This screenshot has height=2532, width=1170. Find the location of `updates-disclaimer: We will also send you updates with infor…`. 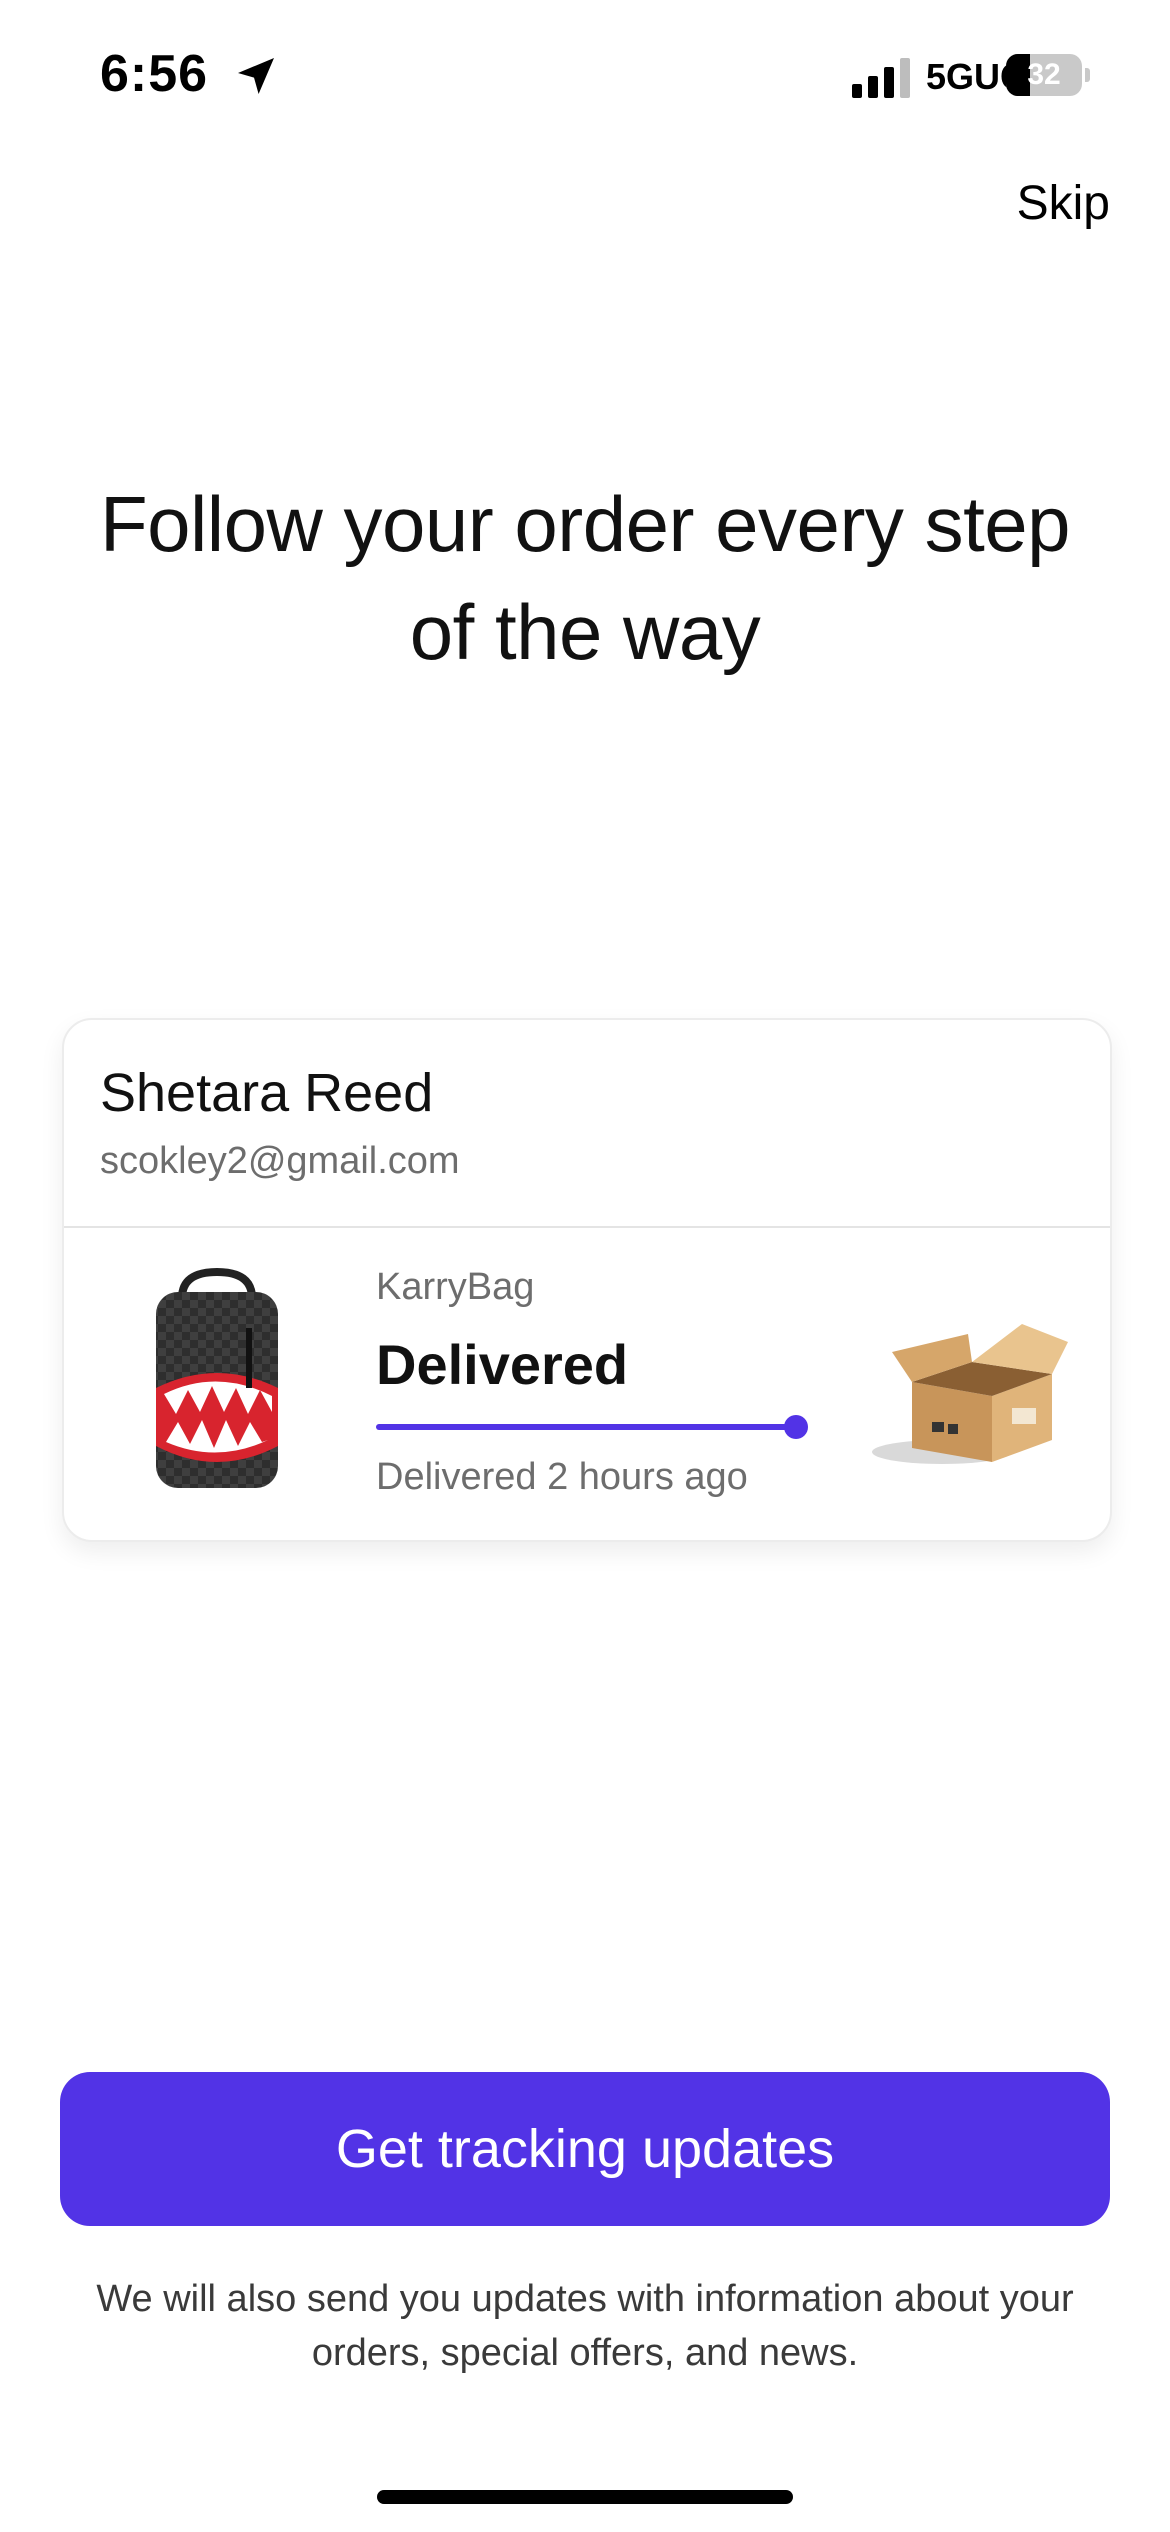

updates-disclaimer: We will also send you updates with infor… is located at coordinates (585, 2326).